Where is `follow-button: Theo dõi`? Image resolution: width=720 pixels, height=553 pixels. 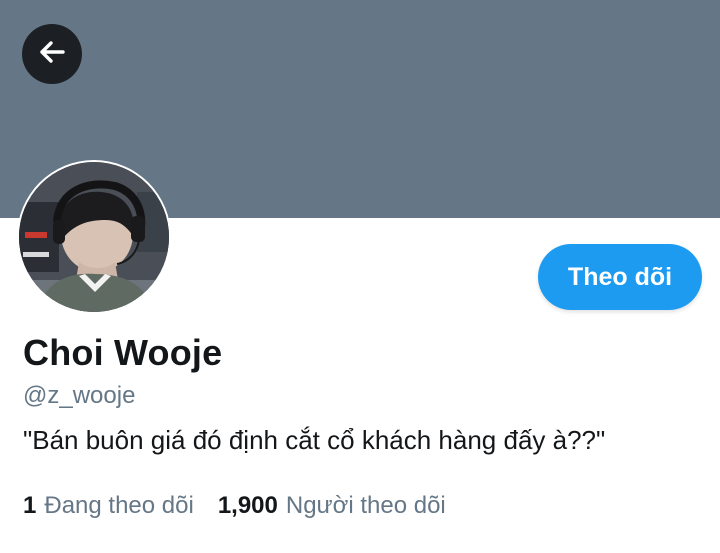
follow-button: Theo dõi is located at coordinates (620, 277).